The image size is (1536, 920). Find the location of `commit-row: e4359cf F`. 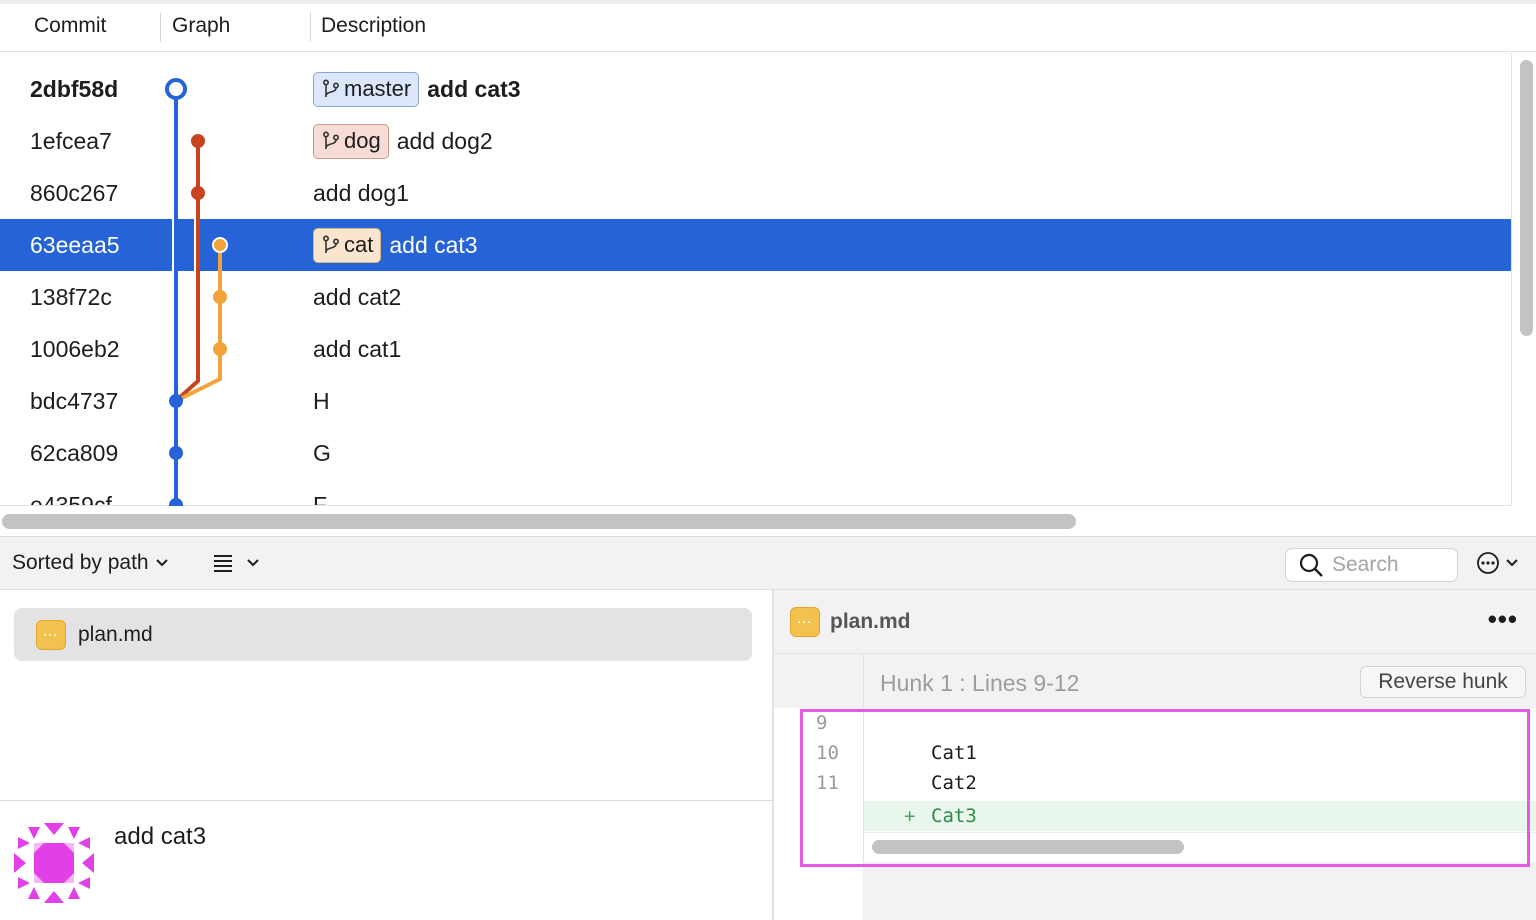

commit-row: e4359cf F is located at coordinates (755, 492).